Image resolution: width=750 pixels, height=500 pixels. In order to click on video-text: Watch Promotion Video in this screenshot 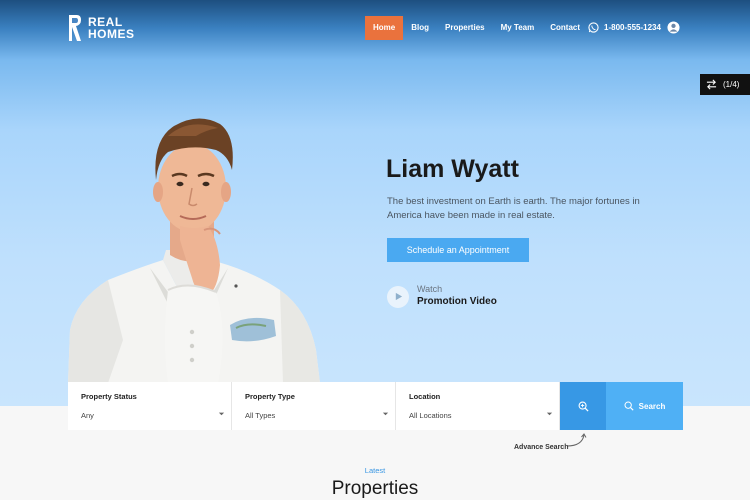, I will do `click(457, 296)`.